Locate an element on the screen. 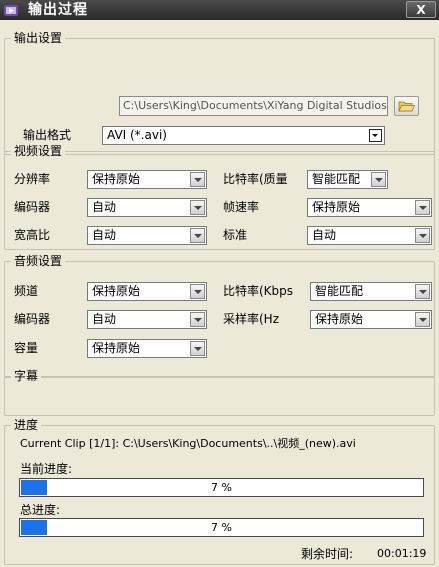 This screenshot has width=439, height=567. audio-channel-label: 频道 is located at coordinates (26, 291).